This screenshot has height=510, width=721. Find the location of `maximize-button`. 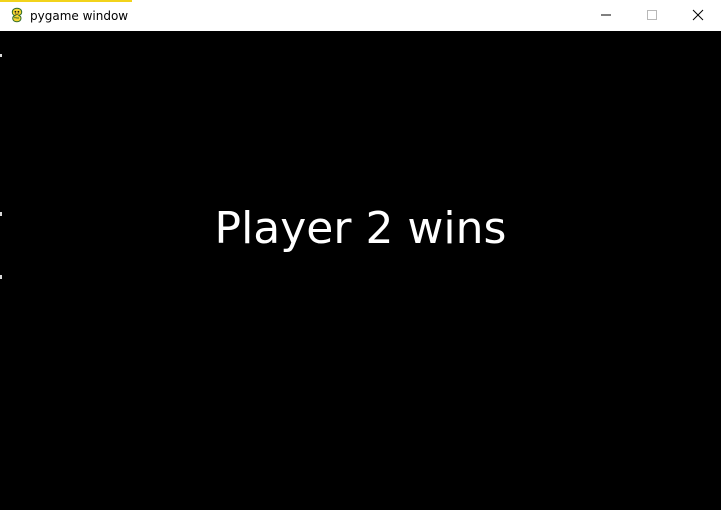

maximize-button is located at coordinates (652, 15).